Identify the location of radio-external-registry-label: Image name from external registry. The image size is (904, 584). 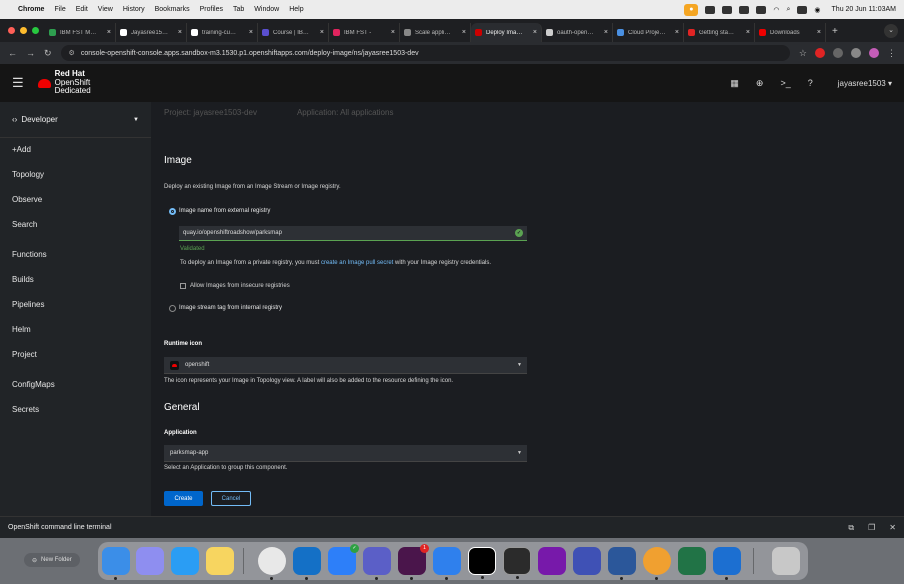
(224, 211).